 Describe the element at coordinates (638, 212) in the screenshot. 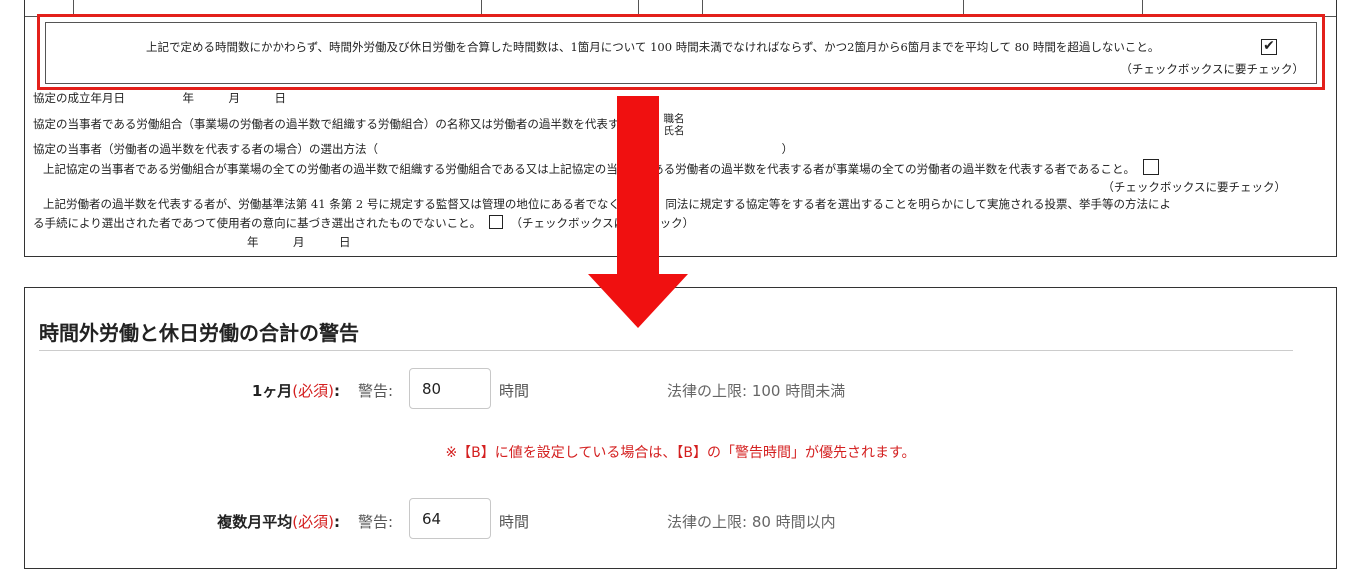

I see `down-arrow-icon` at that location.